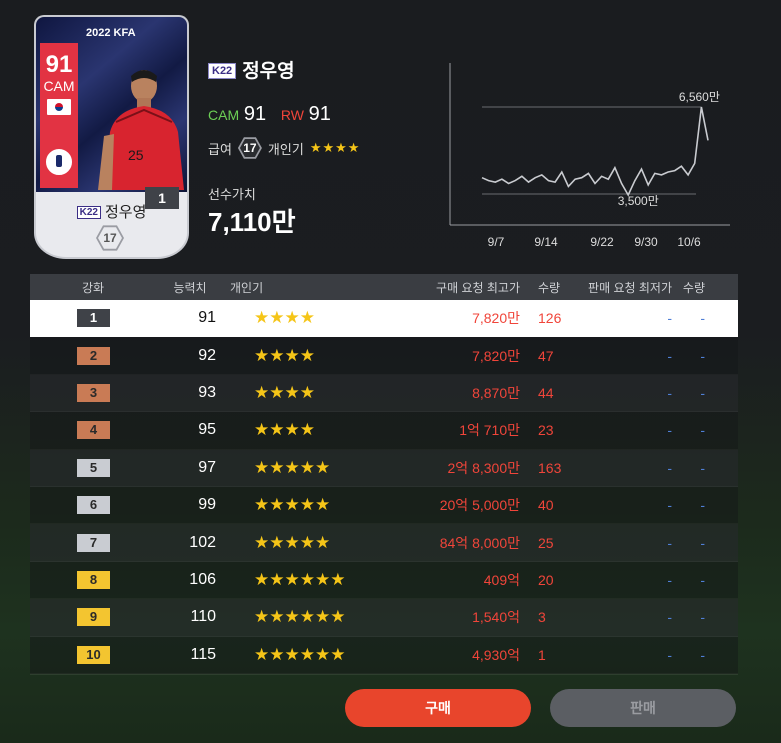 This screenshot has width=781, height=743. I want to click on grade-badge: 2, so click(93, 355).